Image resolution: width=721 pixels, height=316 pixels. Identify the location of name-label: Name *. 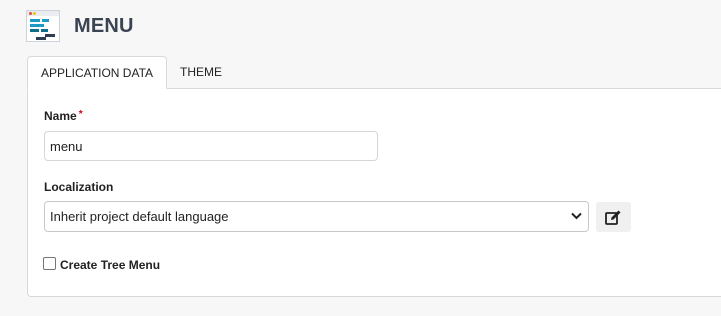
(63, 116).